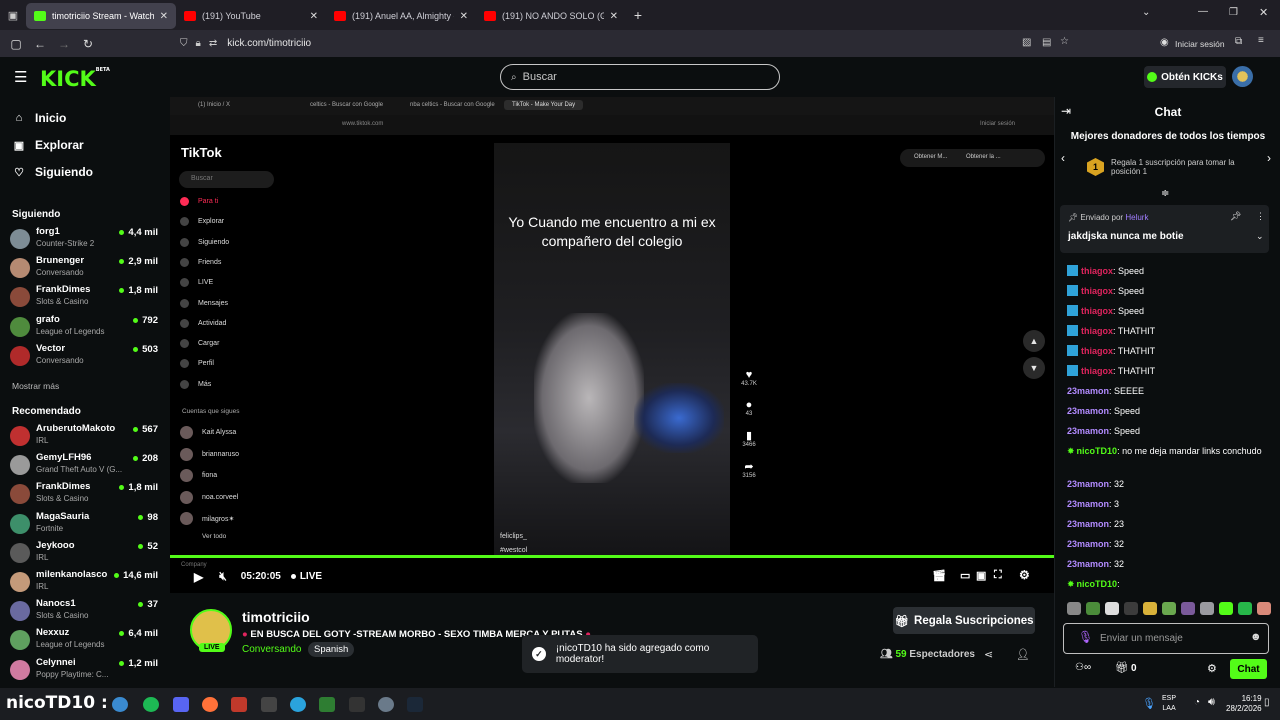 The width and height of the screenshot is (1280, 720). What do you see at coordinates (1211, 702) in the screenshot?
I see `volume-icon: 🔊︎` at bounding box center [1211, 702].